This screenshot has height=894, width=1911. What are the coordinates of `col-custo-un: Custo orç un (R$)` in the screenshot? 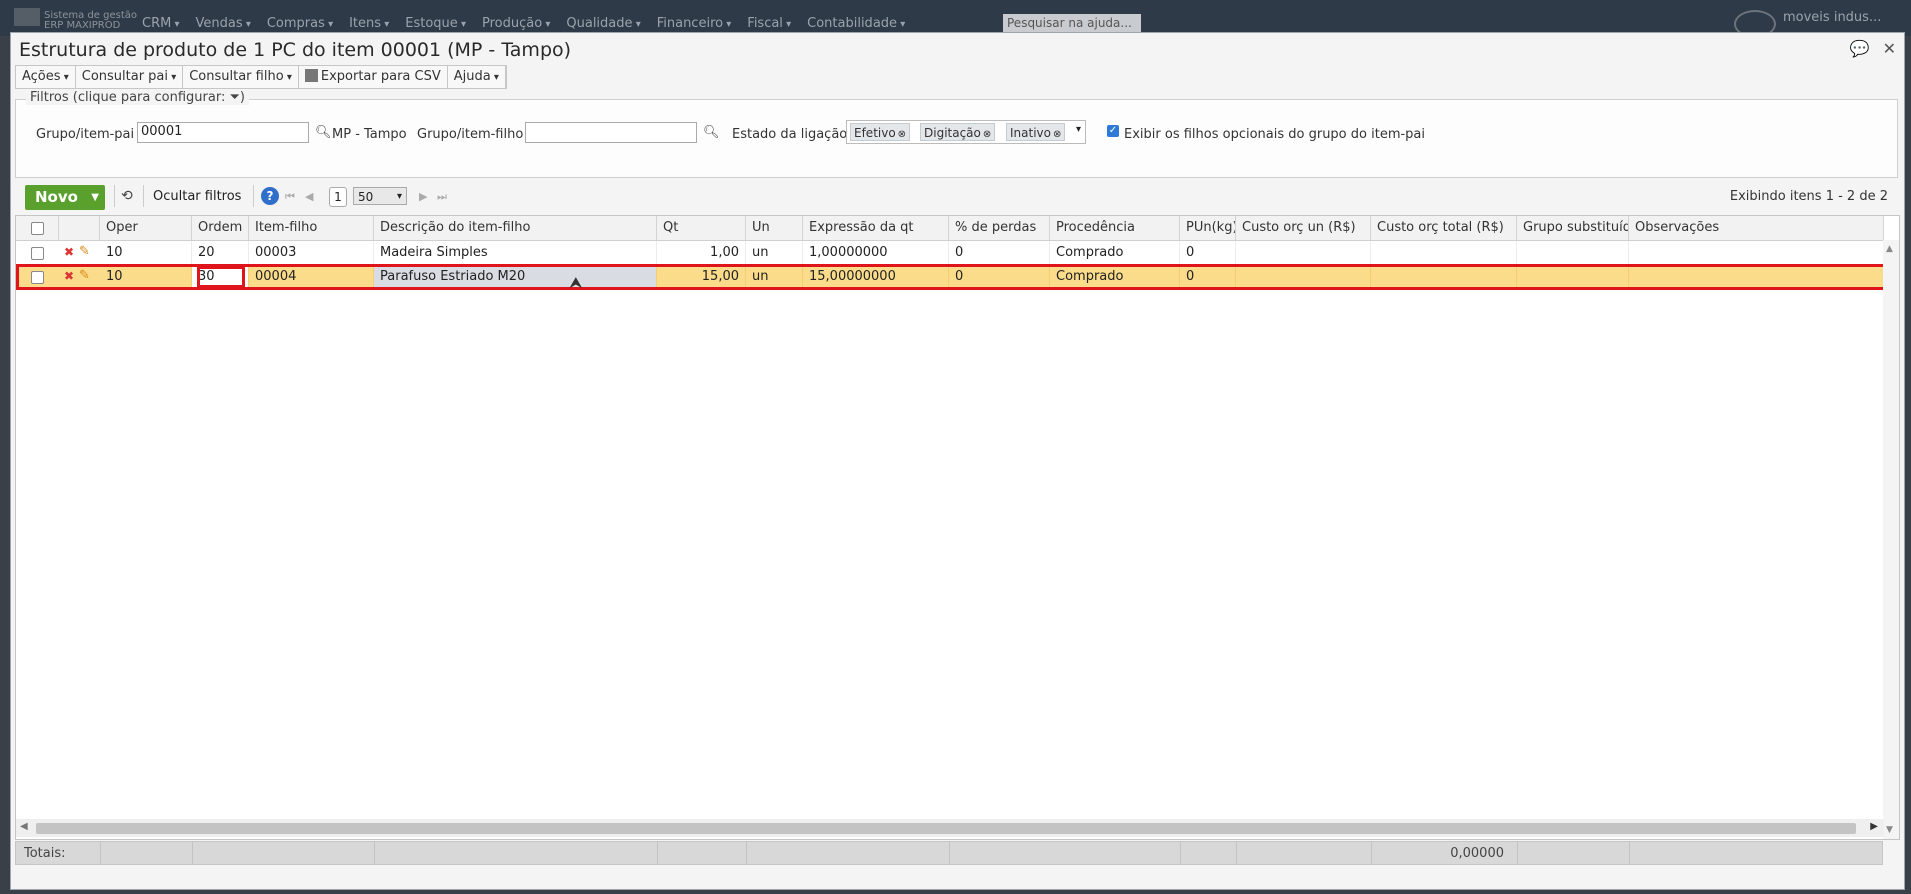 It's located at (1303, 228).